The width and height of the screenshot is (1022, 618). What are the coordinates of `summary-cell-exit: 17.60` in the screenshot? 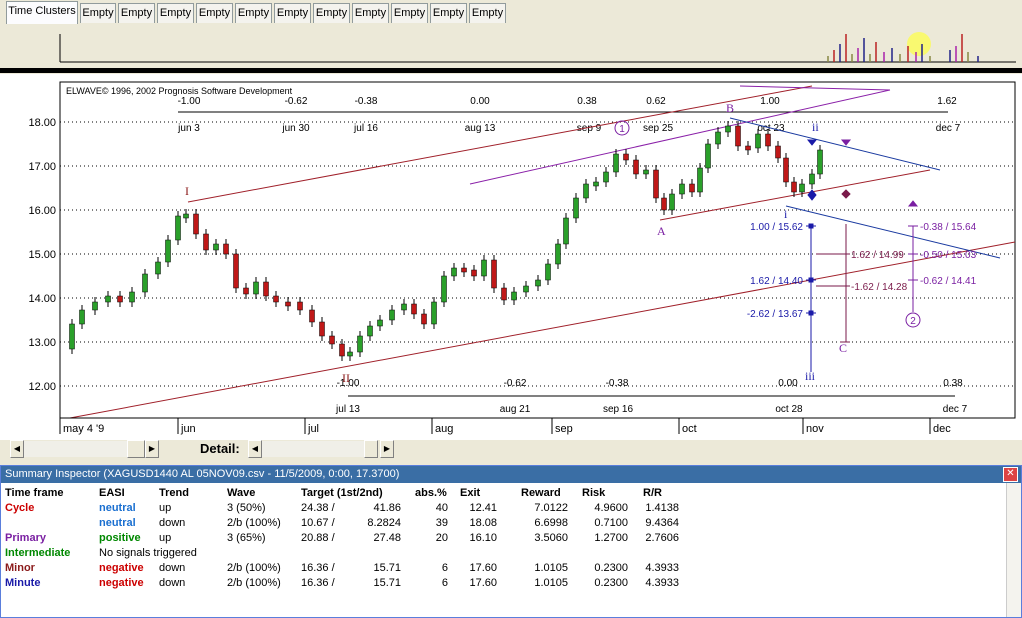 It's located at (483, 568).